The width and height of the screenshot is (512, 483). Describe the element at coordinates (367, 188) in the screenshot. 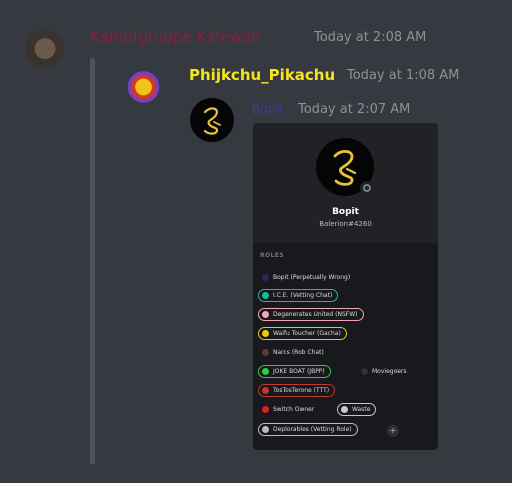

I see `offline-status-icon` at that location.